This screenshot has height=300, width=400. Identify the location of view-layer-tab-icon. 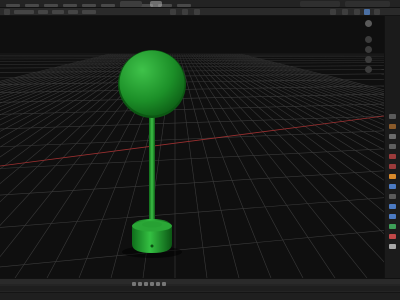
(392, 146).